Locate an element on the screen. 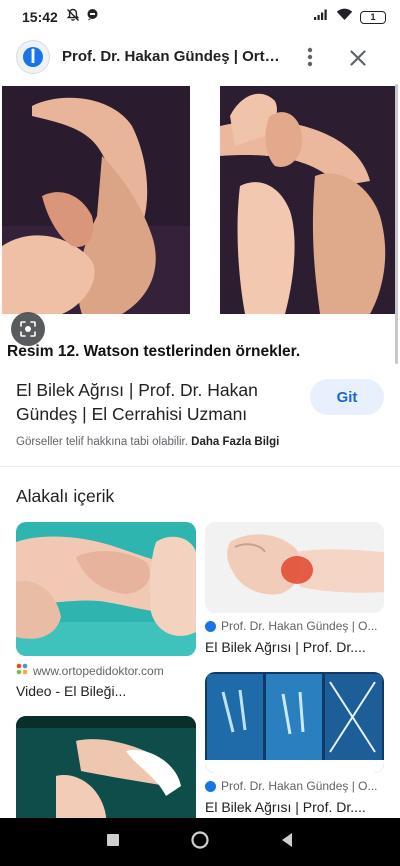 The image size is (400, 866). more-info-link: Daha Fazla Bilgi is located at coordinates (235, 442).